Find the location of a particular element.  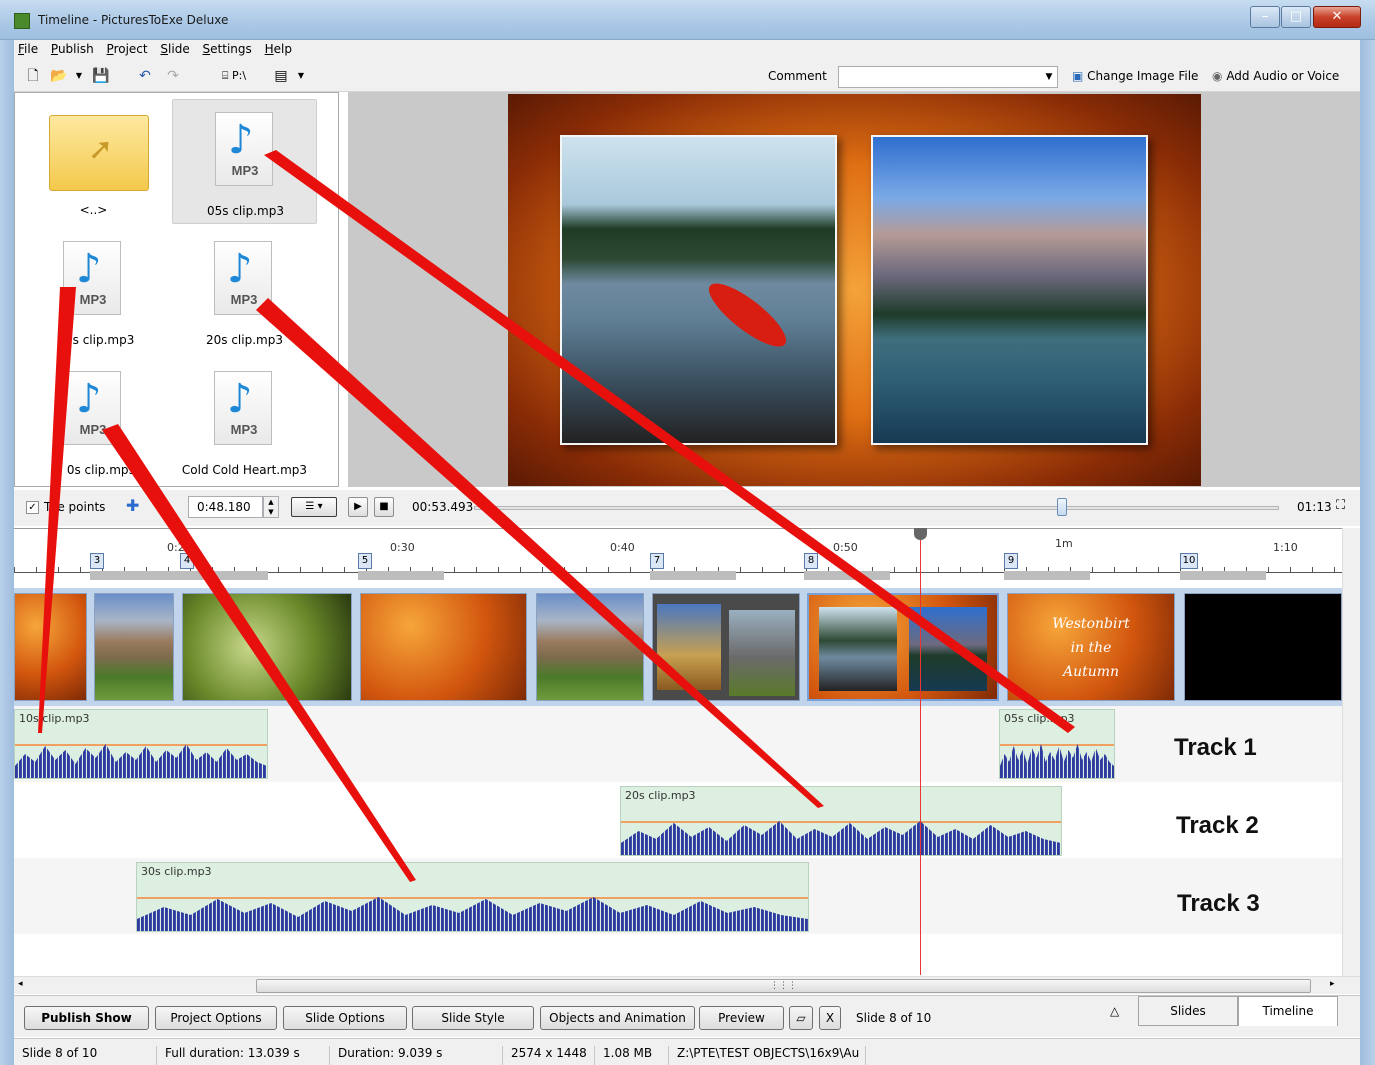

playback-slider is located at coordinates (876, 508).